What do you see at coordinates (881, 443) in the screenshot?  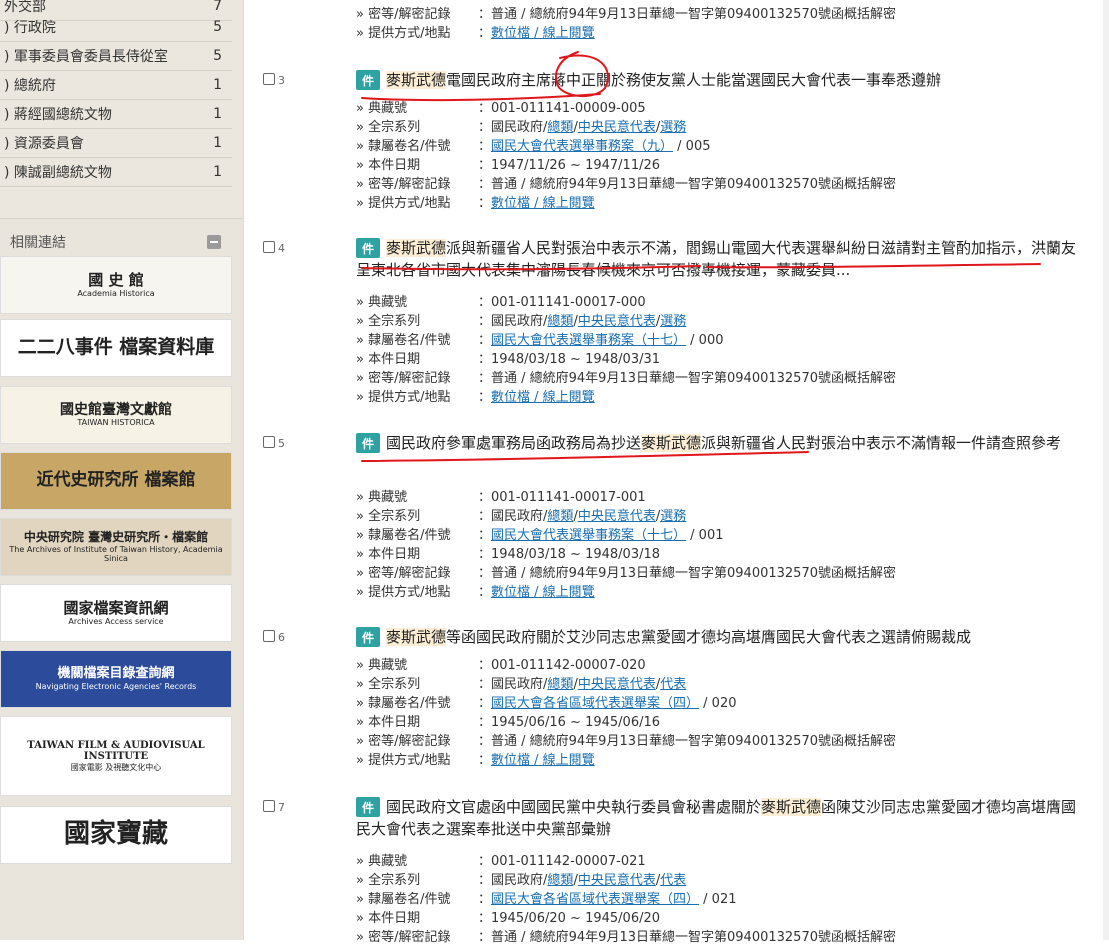 I see `title-rest: 派與新疆省人民對張治中表示不滿情報一件請查照參考` at bounding box center [881, 443].